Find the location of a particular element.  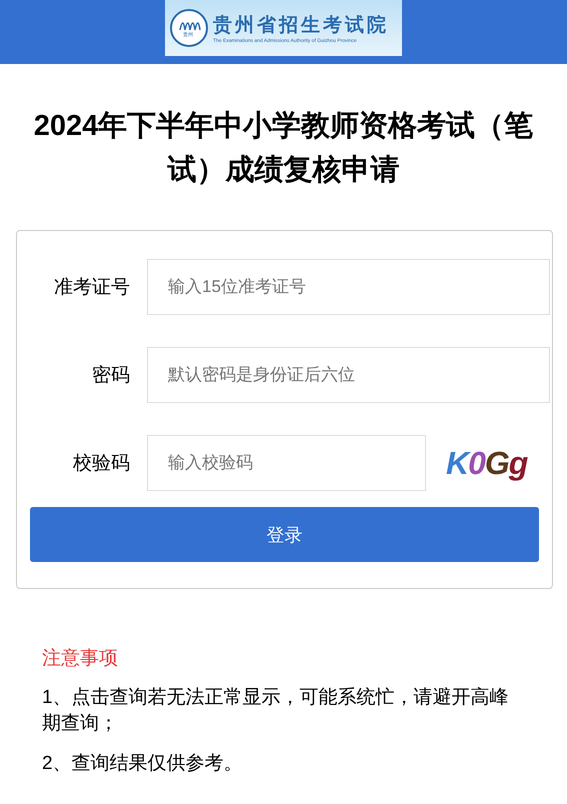

page-title: 2024年下半年中小学教师资格考试（笔试）成绩复核申请 is located at coordinates (283, 148).